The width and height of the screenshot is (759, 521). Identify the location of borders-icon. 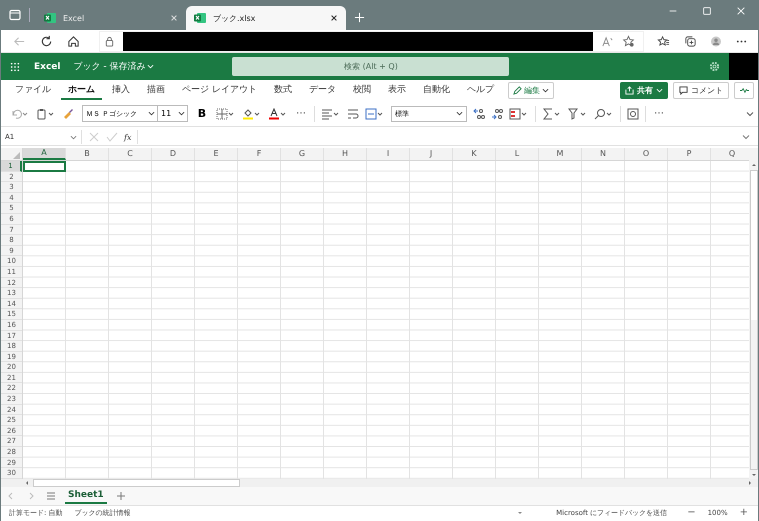
(226, 114).